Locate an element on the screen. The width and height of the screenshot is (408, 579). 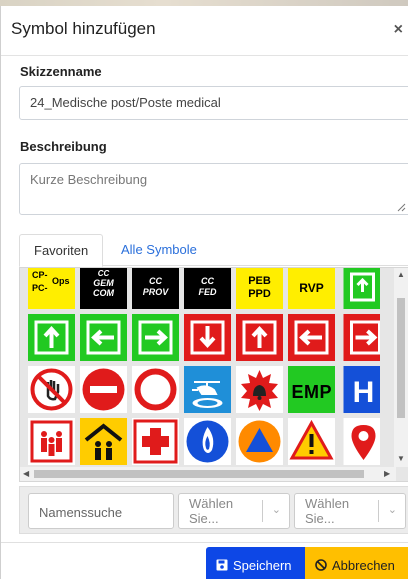
symbol-text: FED is located at coordinates (208, 292).